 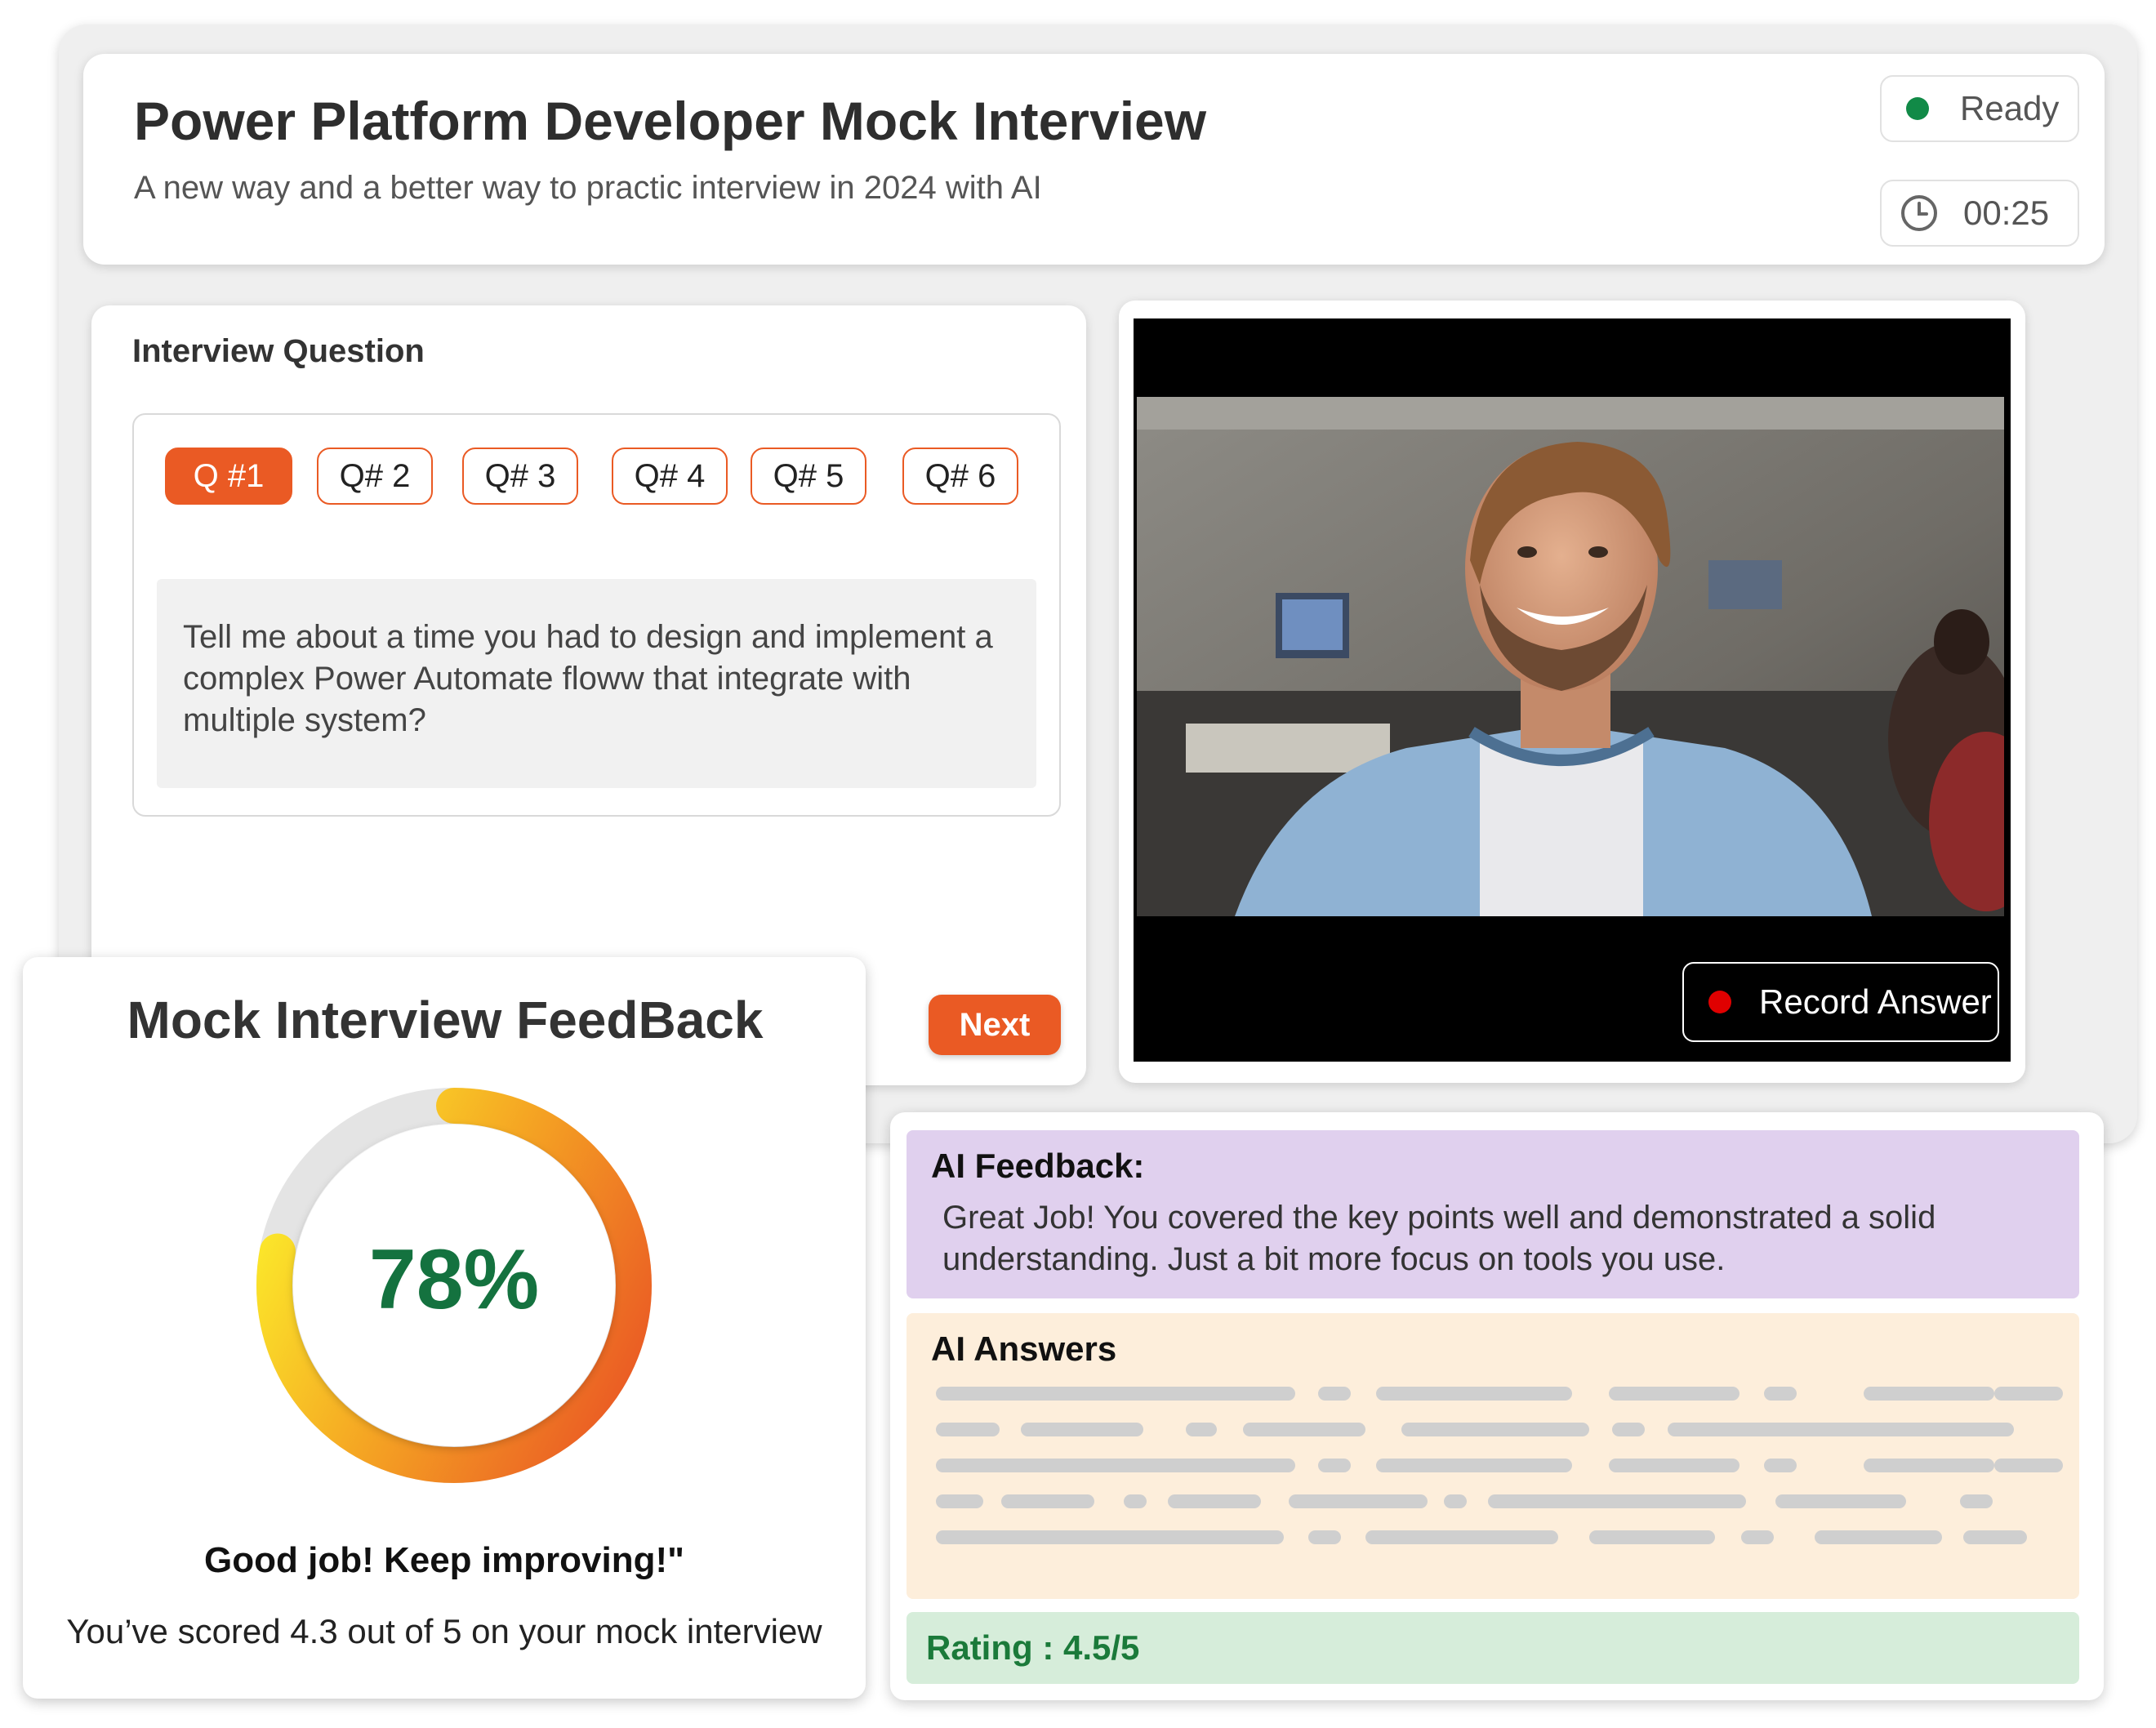 I want to click on status-dot-icon, so click(x=1917, y=108).